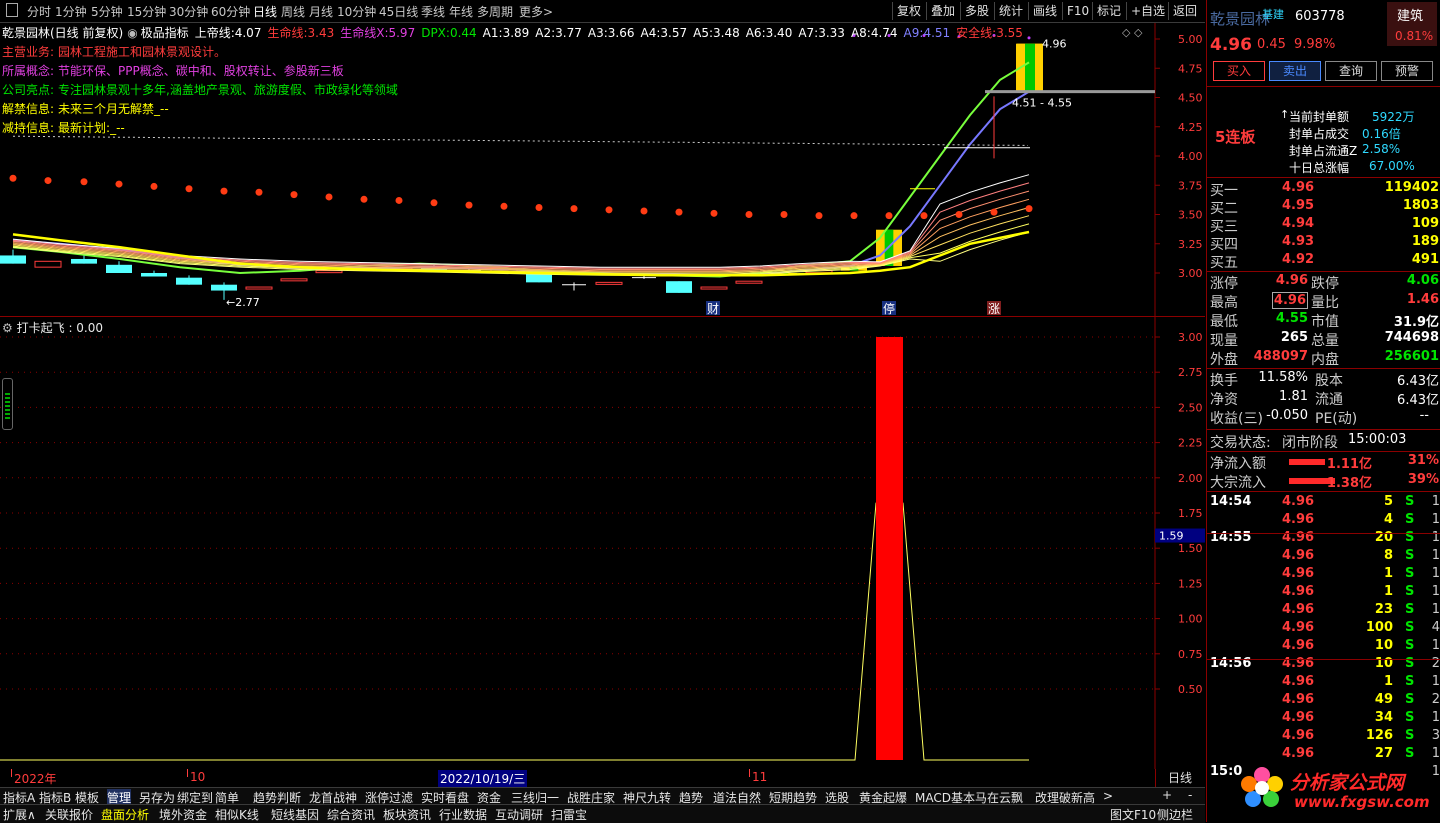  I want to click on ext-tab-8: 行业数据, so click(463, 814).